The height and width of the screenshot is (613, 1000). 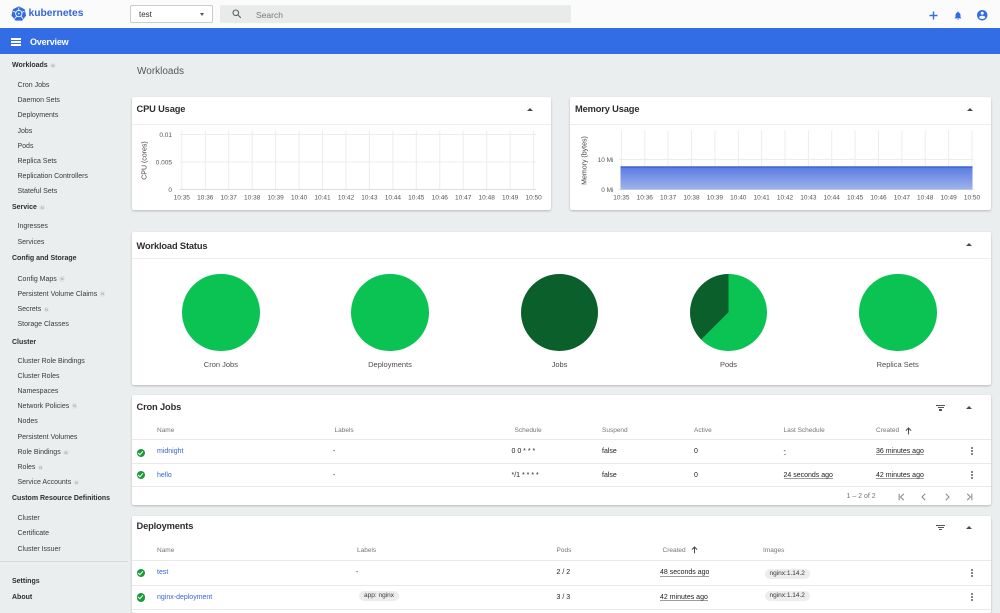 What do you see at coordinates (585, 160) in the screenshot?
I see `svg-text: Memory (bytes)` at bounding box center [585, 160].